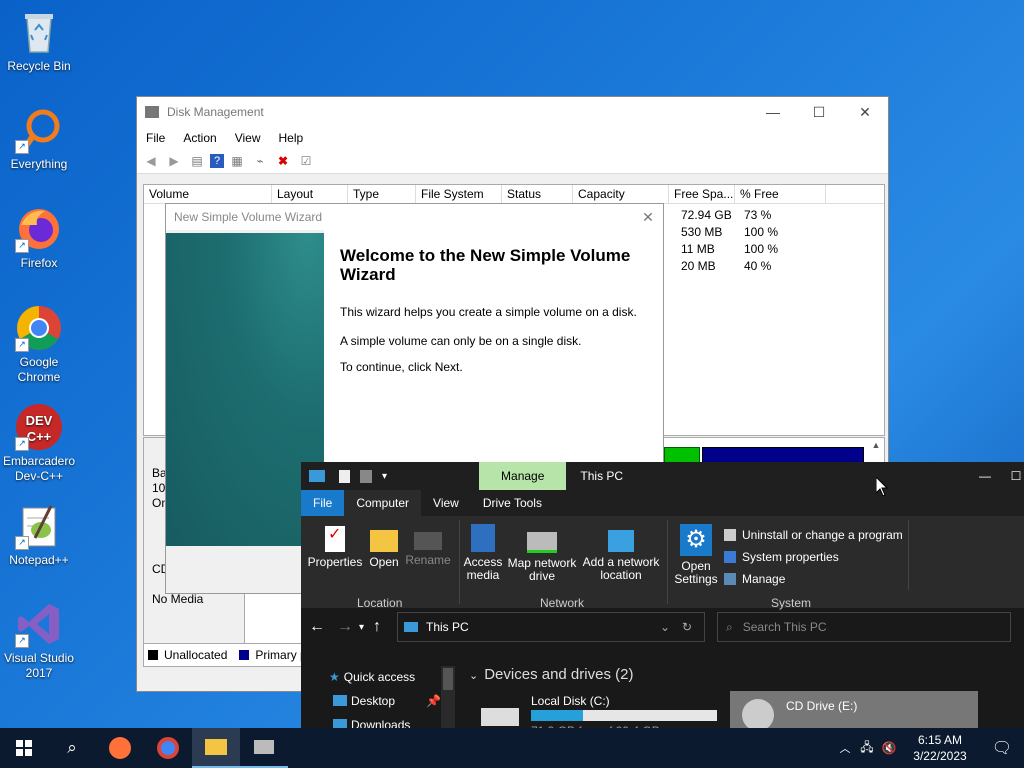 This screenshot has height=768, width=1024. Describe the element at coordinates (512, 112) in the screenshot. I see `title-bar: Disk Management — ☐ ✕` at that location.